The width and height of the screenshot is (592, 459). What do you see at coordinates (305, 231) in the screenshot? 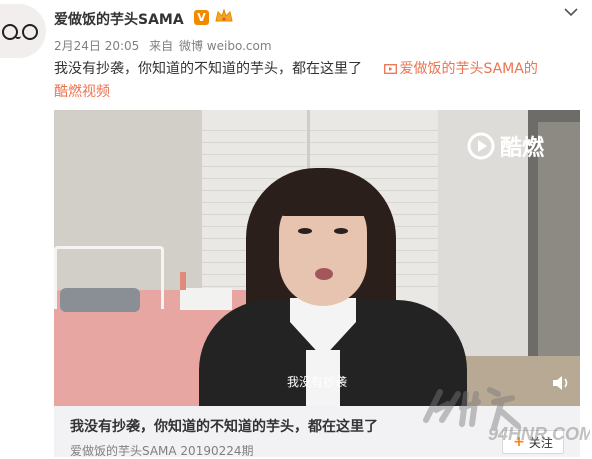
I see `video-person-eye-left` at bounding box center [305, 231].